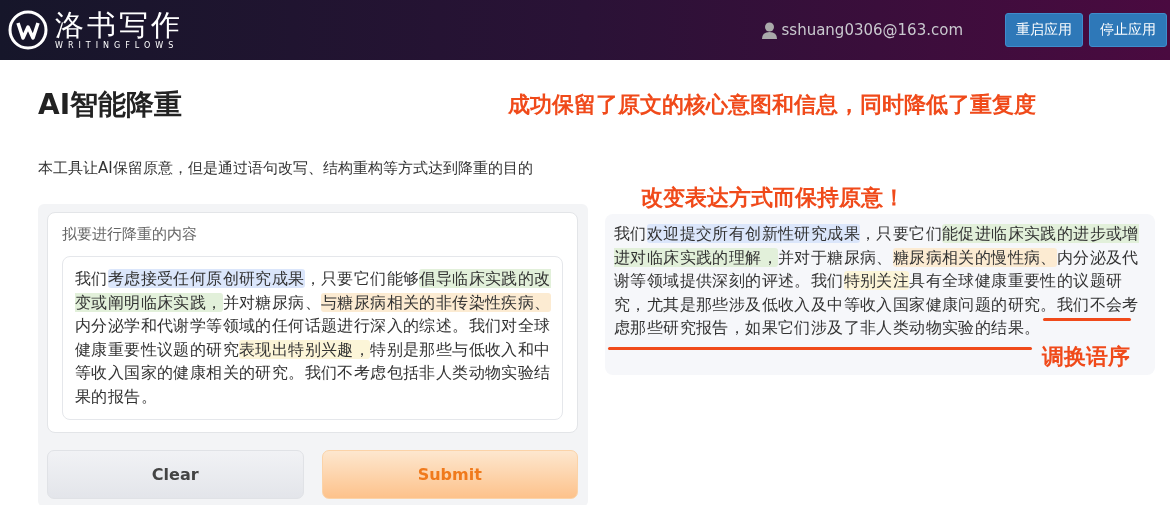  Describe the element at coordinates (285, 168) in the screenshot. I see `description-text: 本工具让AI保留原意，但是通过语句改写、结构重构等方式达到降重的目的` at that location.